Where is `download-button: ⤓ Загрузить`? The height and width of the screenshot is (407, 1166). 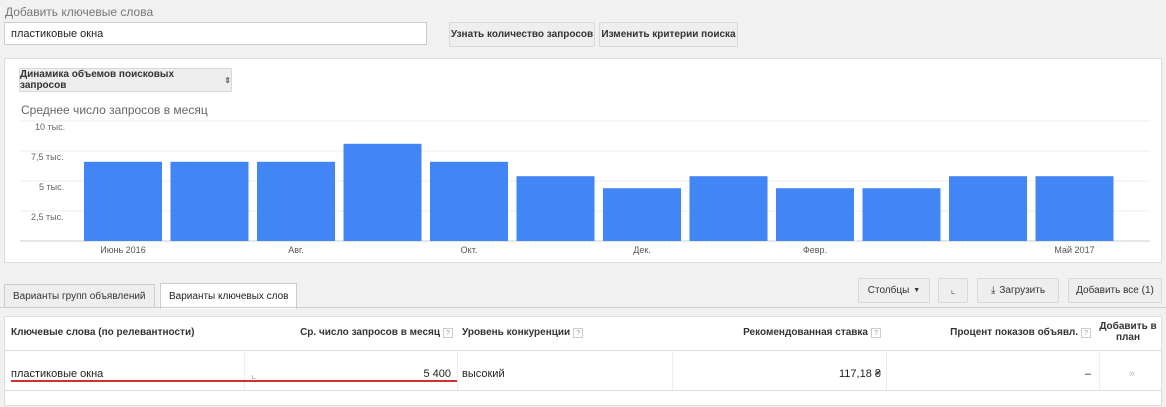 download-button: ⤓ Загрузить is located at coordinates (1018, 290).